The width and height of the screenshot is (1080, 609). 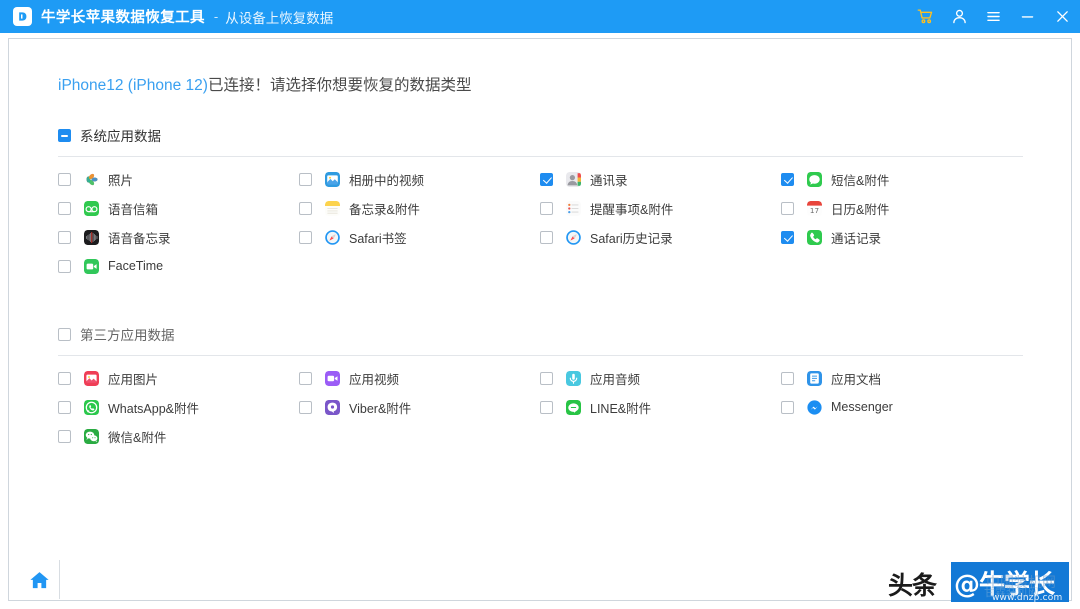 I want to click on voice-memos-icon, so click(x=91, y=237).